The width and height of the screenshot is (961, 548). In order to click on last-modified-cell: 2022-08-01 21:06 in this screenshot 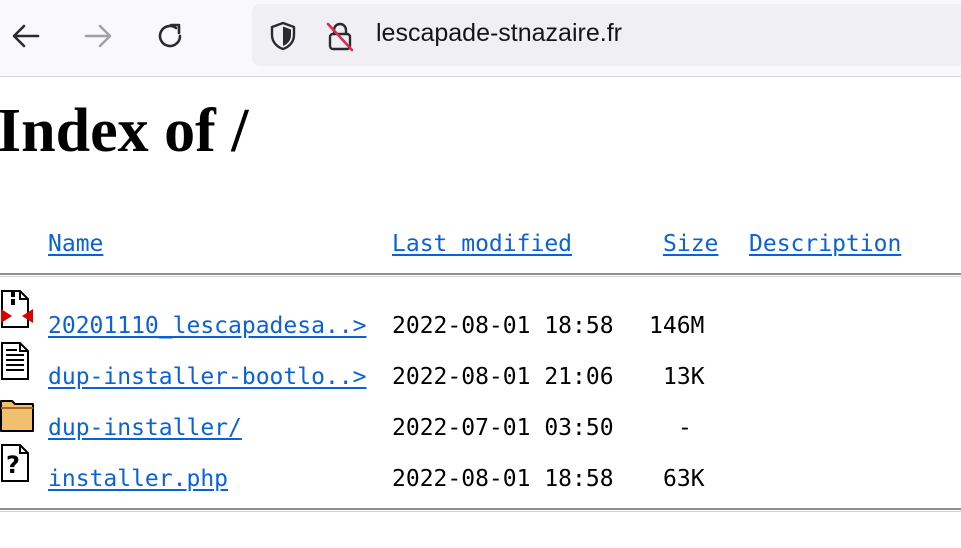, I will do `click(503, 377)`.